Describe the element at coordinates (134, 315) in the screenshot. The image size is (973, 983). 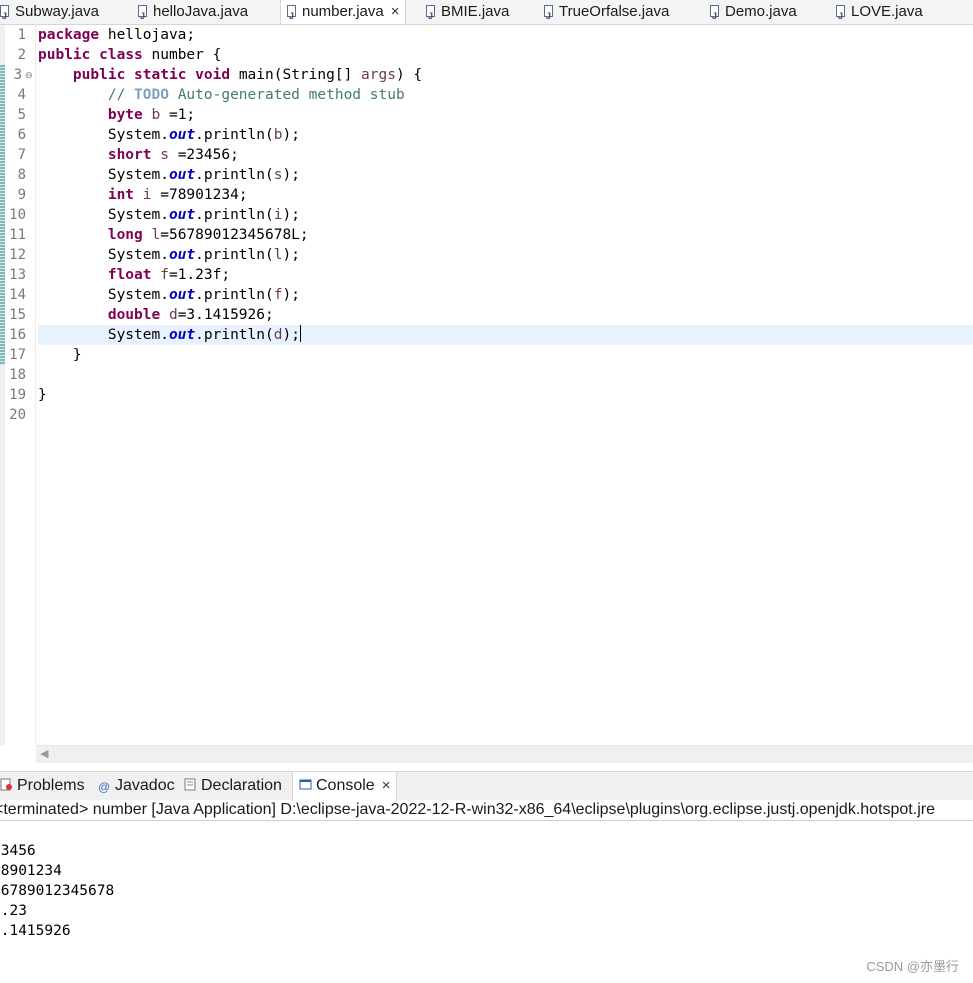
I see `keyword: double` at that location.